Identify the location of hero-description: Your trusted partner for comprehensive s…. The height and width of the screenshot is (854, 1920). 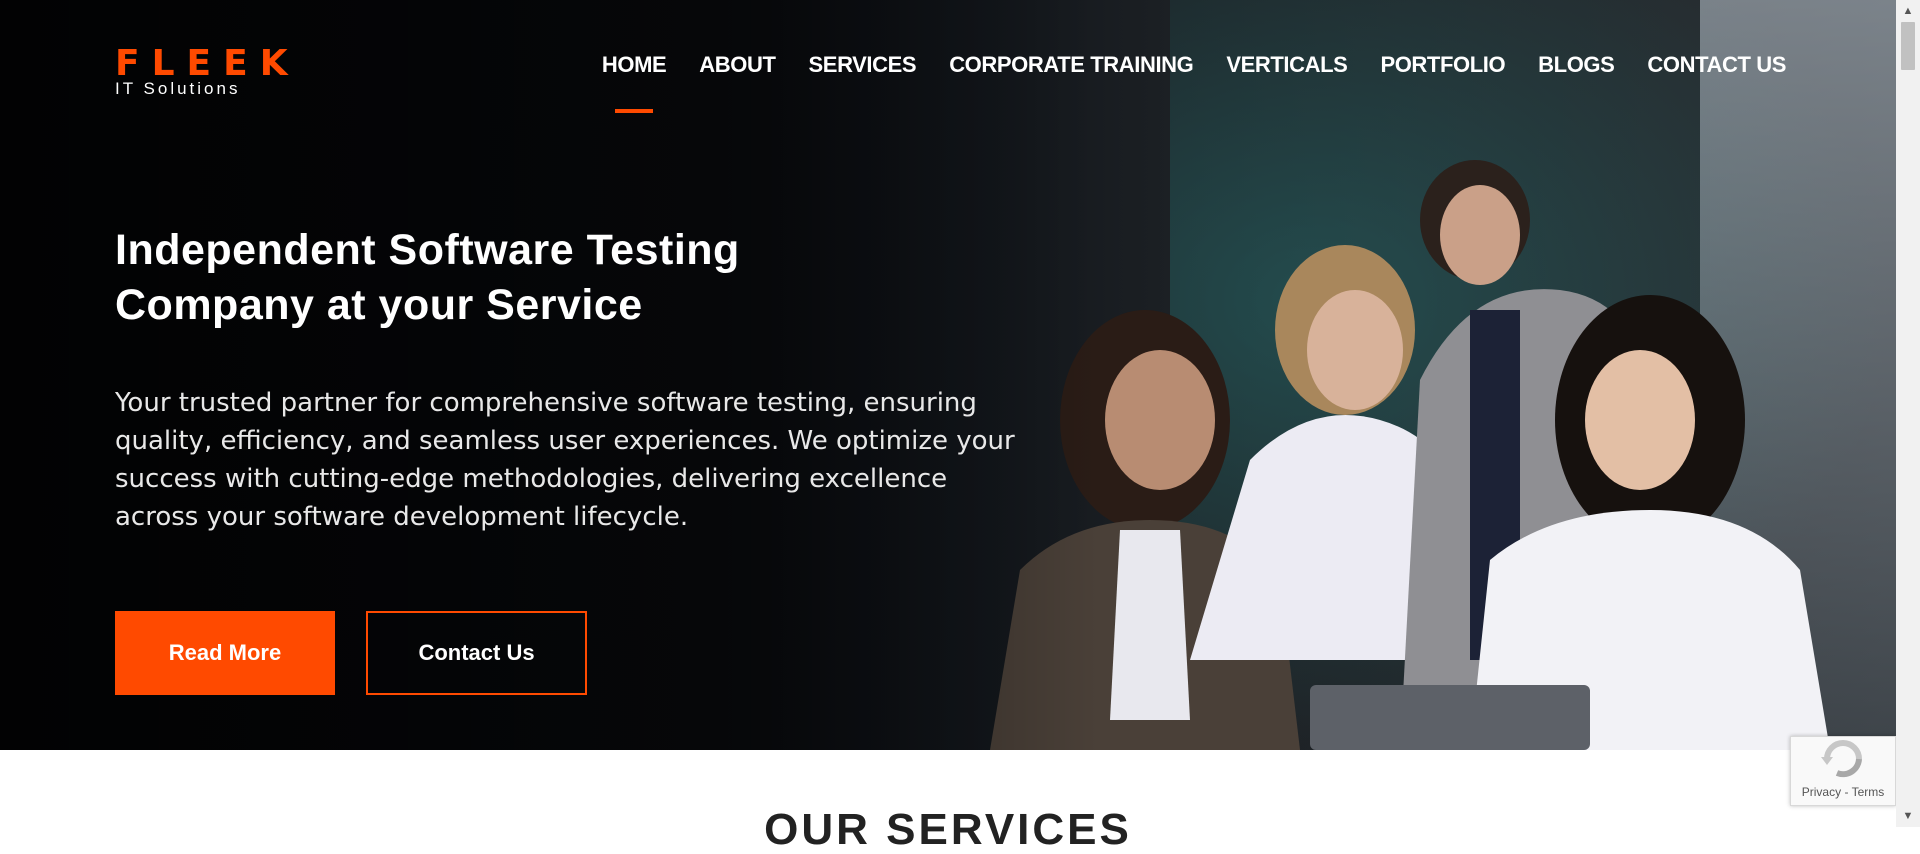
(565, 460).